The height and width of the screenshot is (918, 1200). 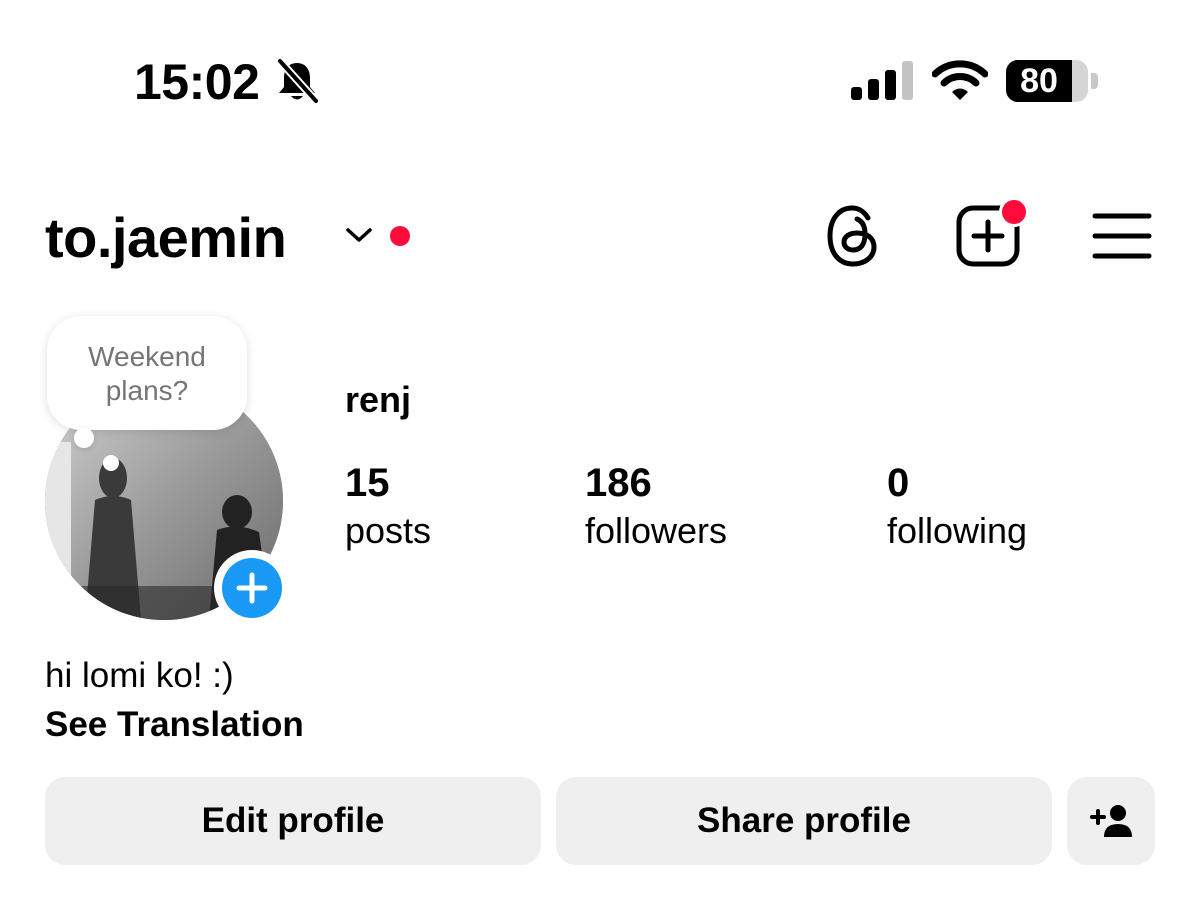 I want to click on status-time: 15:02, so click(x=197, y=82).